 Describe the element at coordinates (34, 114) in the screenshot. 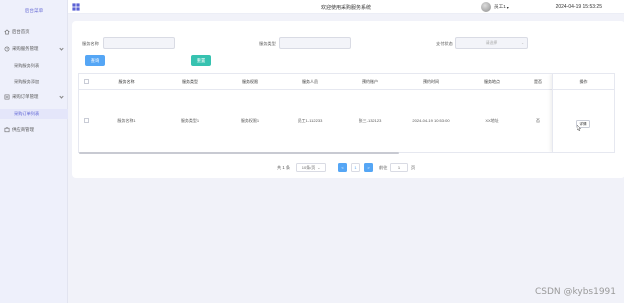

I see `sidebar-sub-order-list: 采购订单列表` at that location.